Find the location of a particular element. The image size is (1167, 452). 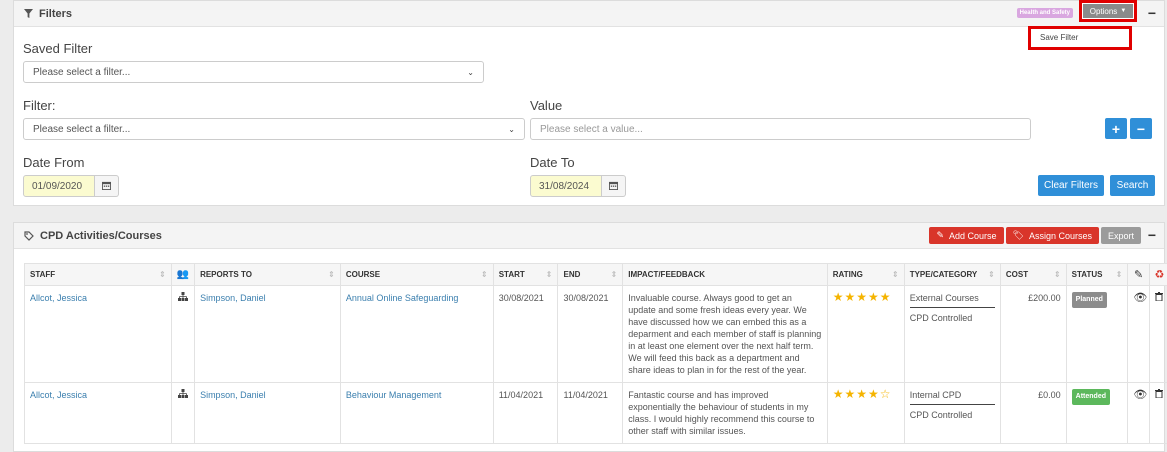

column-start: START⇕ is located at coordinates (525, 275).